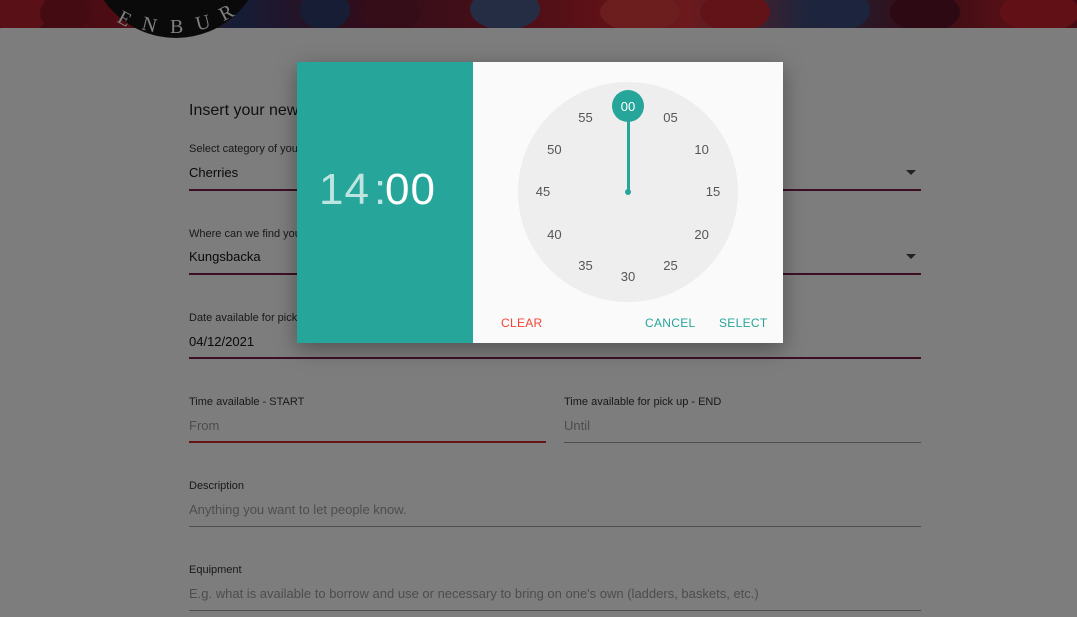 The width and height of the screenshot is (1077, 617). Describe the element at coordinates (671, 266) in the screenshot. I see `clock-number-25: 25` at that location.